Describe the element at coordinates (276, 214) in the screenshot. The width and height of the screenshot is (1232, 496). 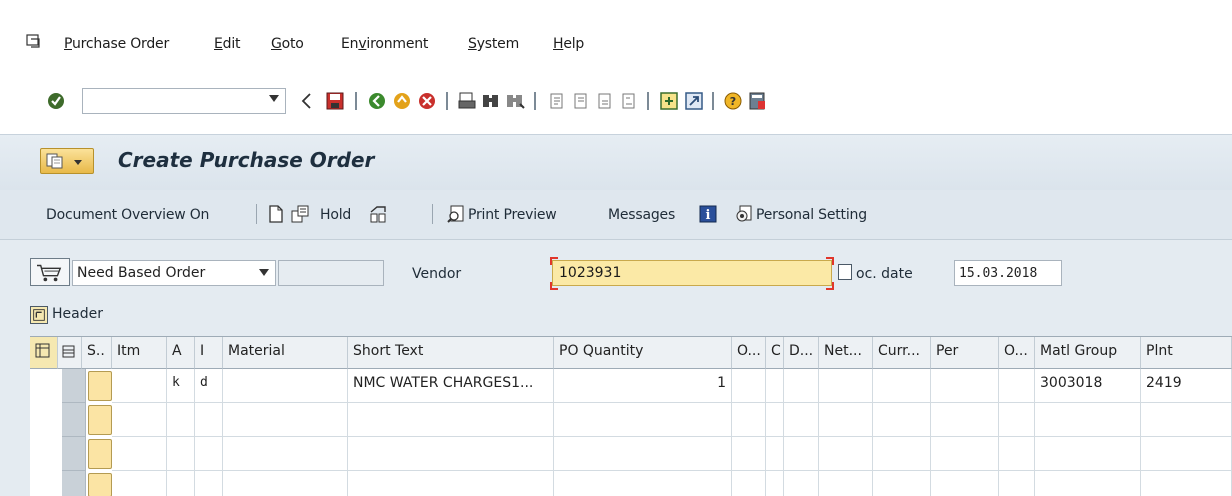
I see `new-document-icon` at that location.